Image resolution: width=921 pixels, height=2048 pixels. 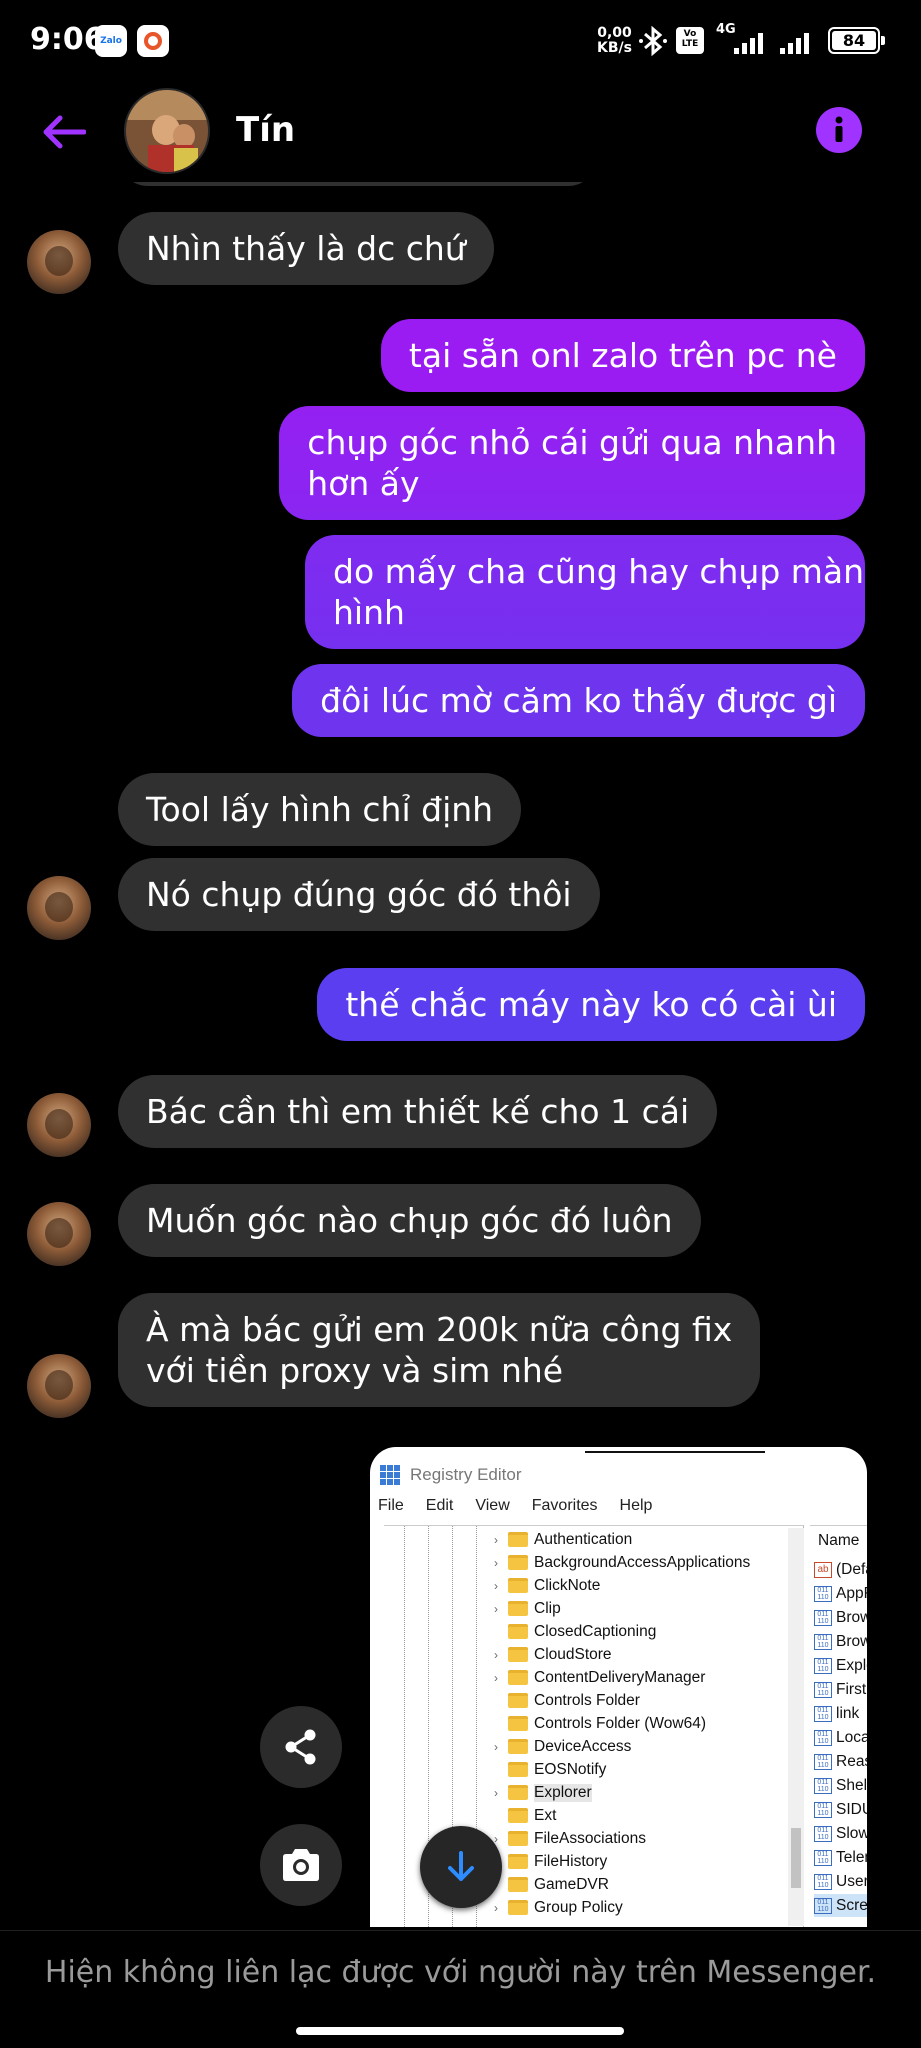 I want to click on tree-item: Controls Folder, so click(x=567, y=1700).